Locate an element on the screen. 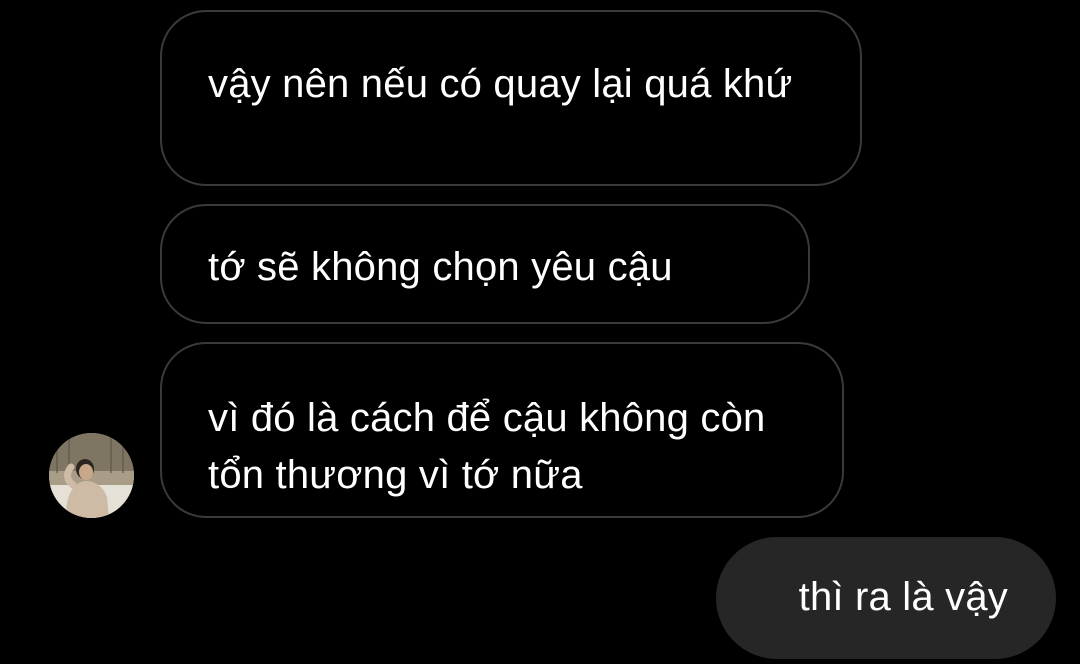 Image resolution: width=1080 pixels, height=664 pixels. message-text: tớ sẽ không chọn yêu cậu is located at coordinates (440, 267).